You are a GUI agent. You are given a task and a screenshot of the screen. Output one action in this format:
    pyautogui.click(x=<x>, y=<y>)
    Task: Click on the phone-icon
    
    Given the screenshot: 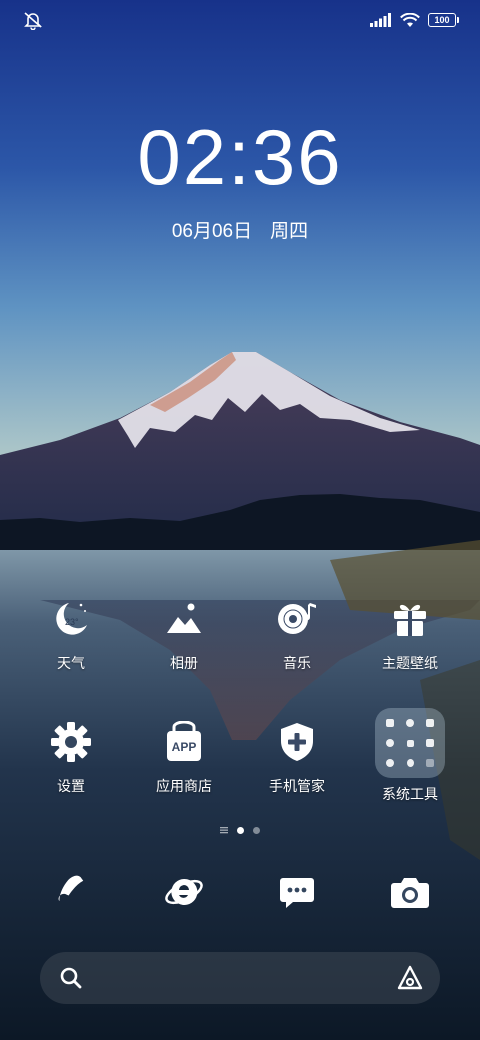 What is the action you would take?
    pyautogui.click(x=71, y=888)
    